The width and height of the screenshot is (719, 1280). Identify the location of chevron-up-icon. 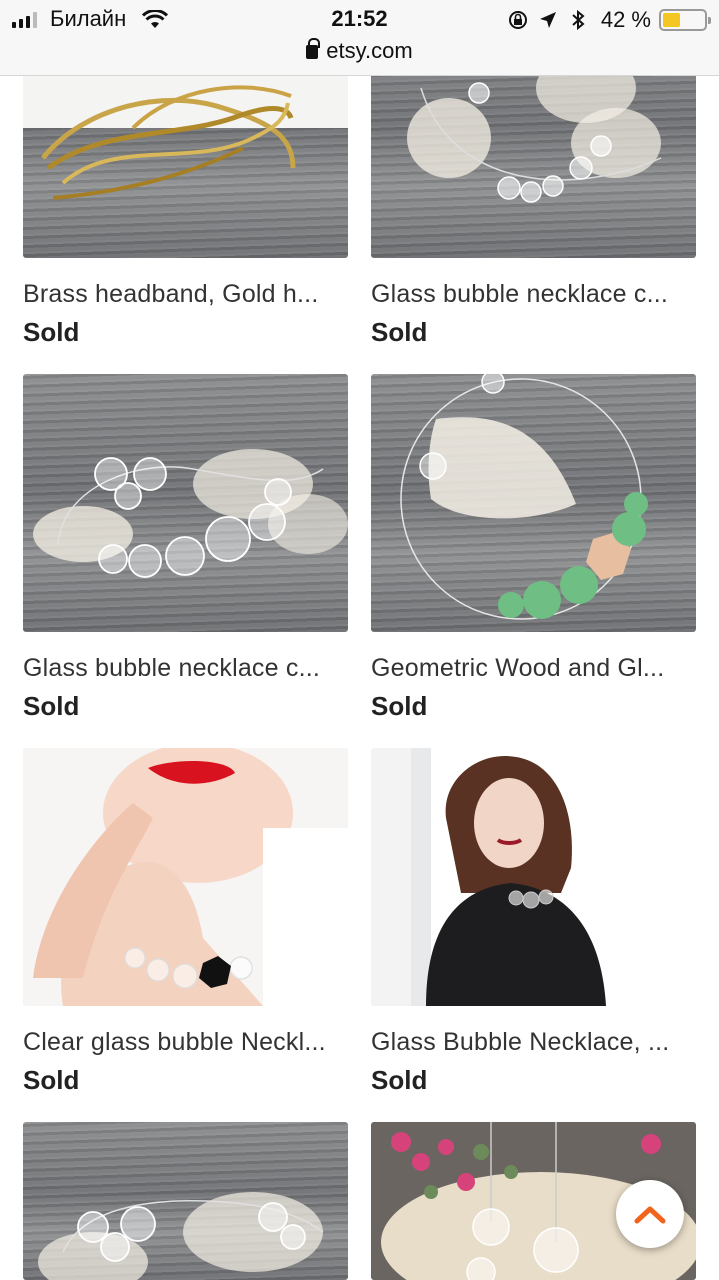
(650, 1215).